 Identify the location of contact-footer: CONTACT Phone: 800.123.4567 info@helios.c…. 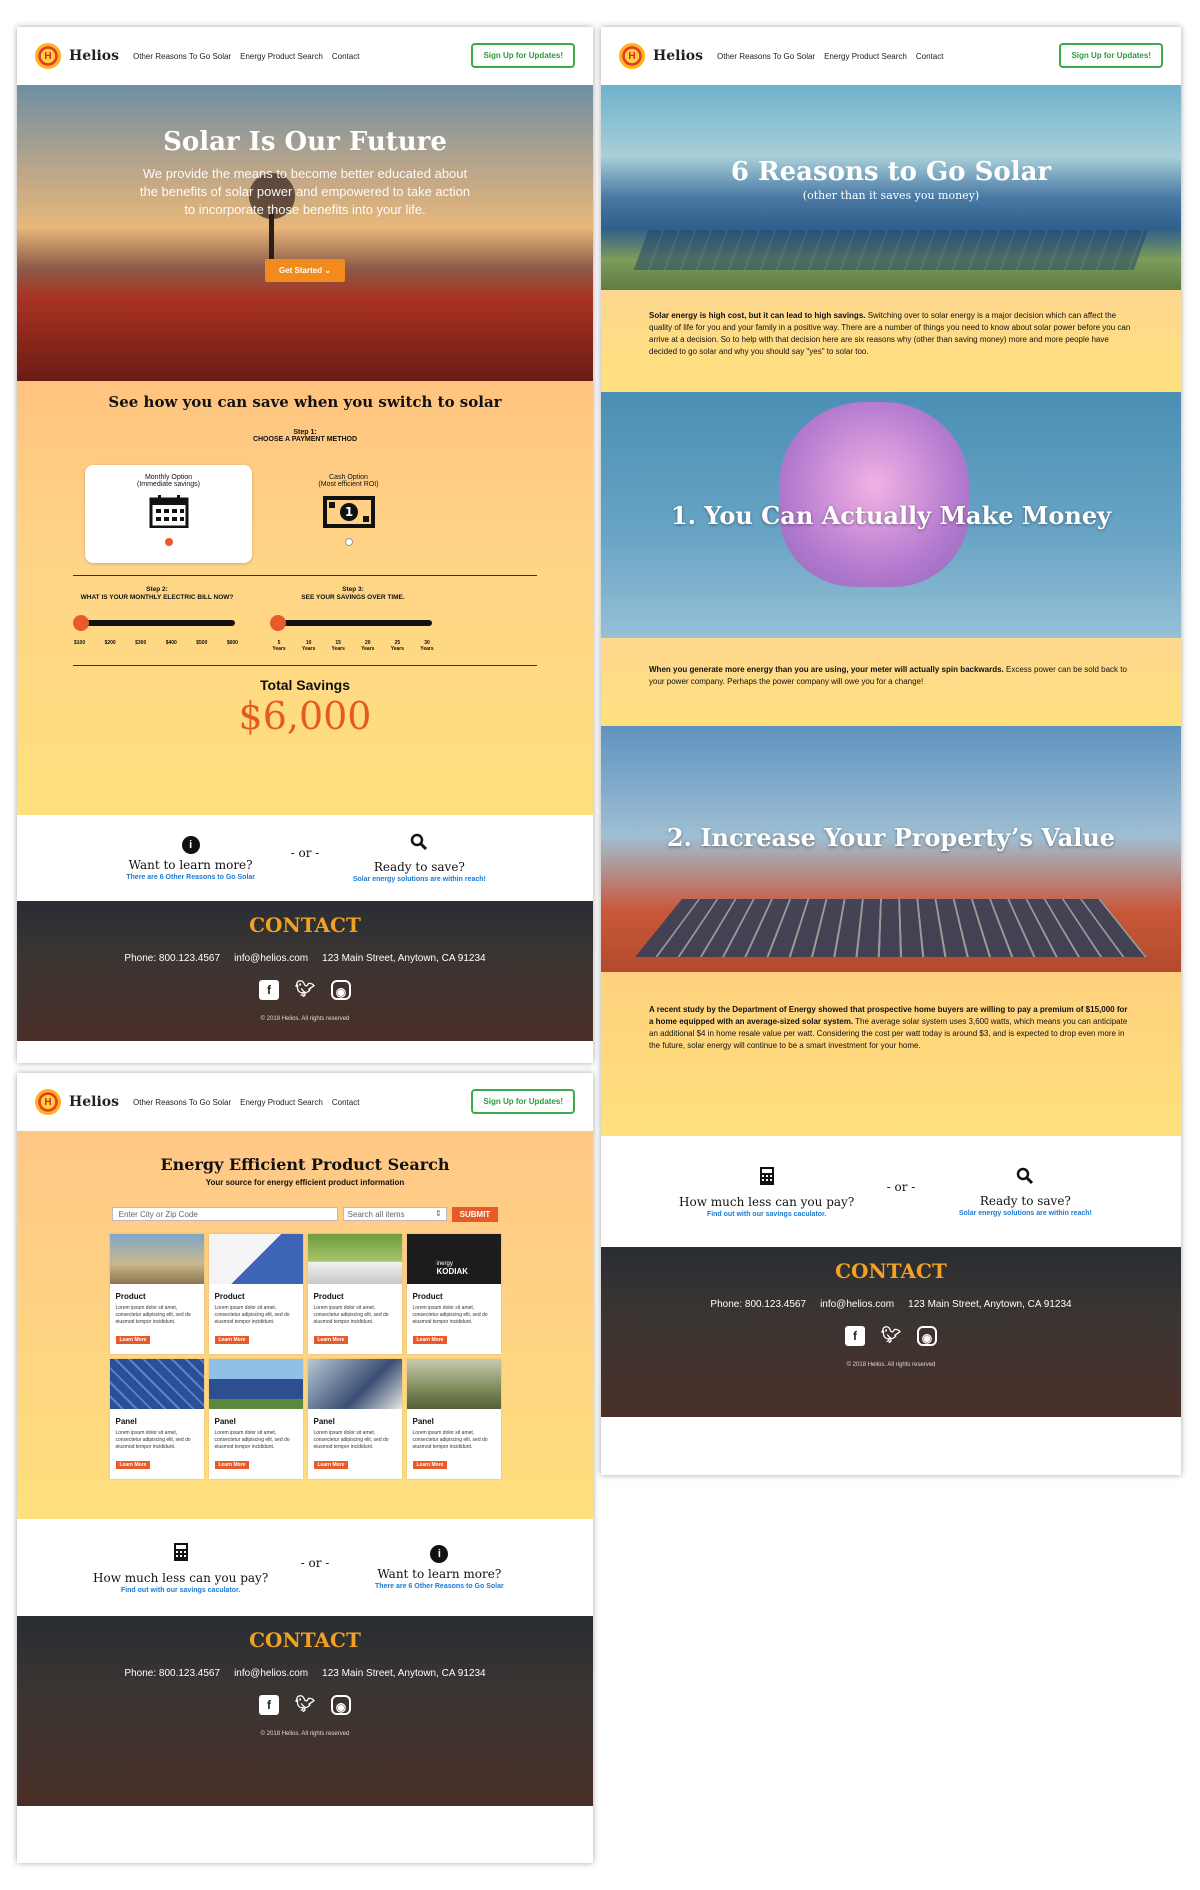
(891, 1332).